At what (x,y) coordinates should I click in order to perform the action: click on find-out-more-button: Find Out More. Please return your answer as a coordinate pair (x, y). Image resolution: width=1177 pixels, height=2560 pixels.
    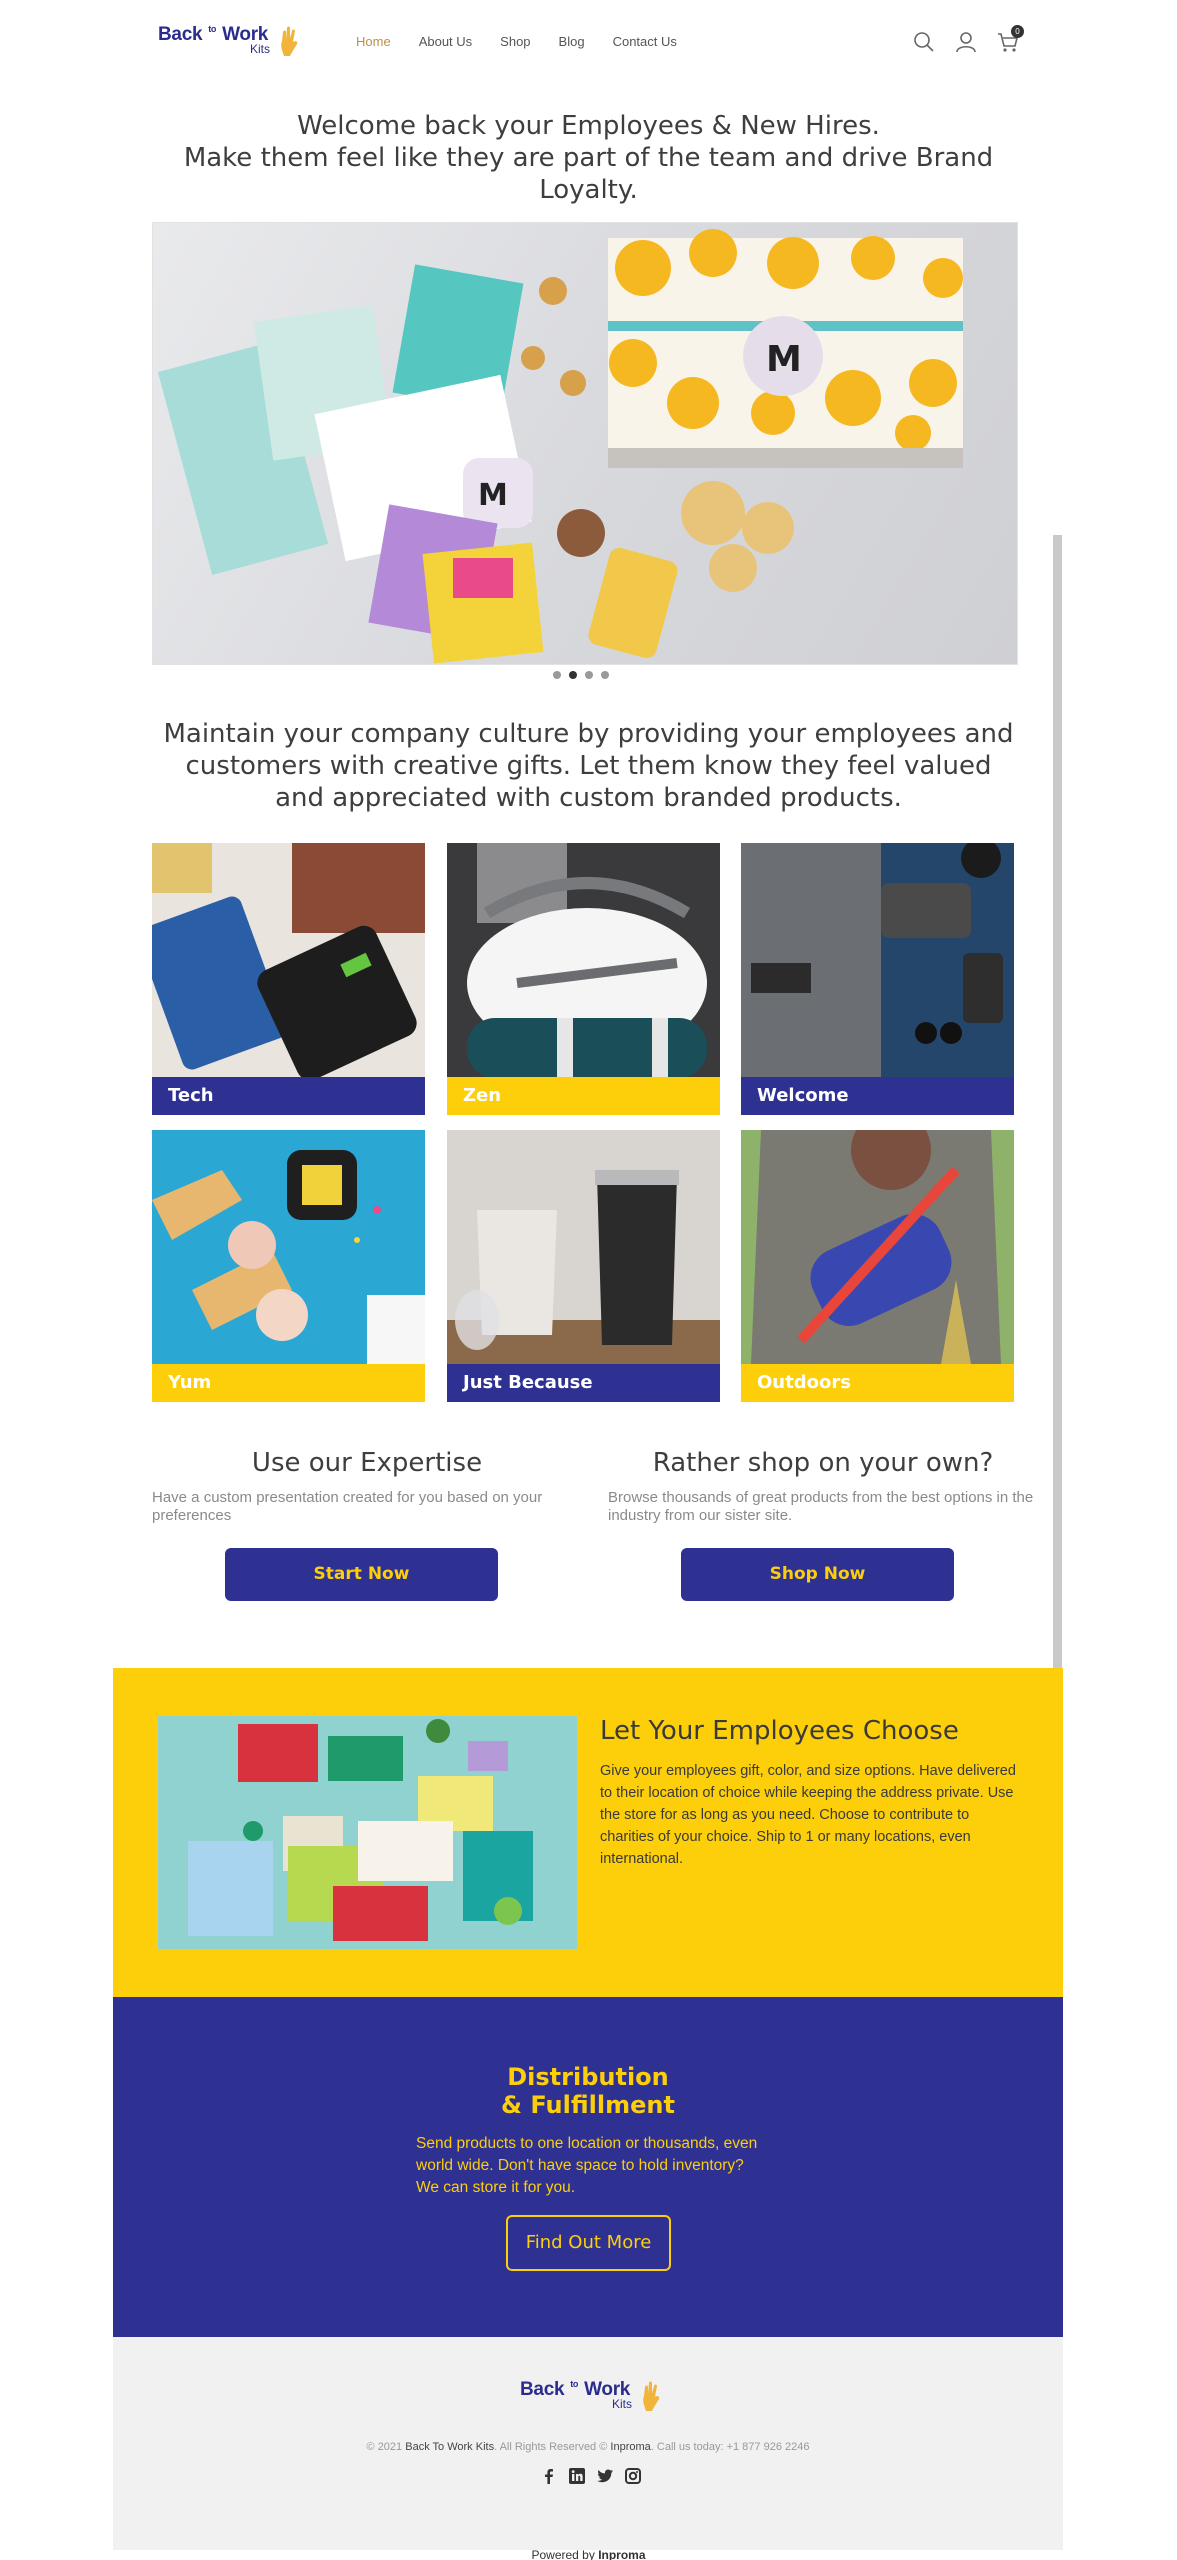
    Looking at the image, I should click on (588, 2243).